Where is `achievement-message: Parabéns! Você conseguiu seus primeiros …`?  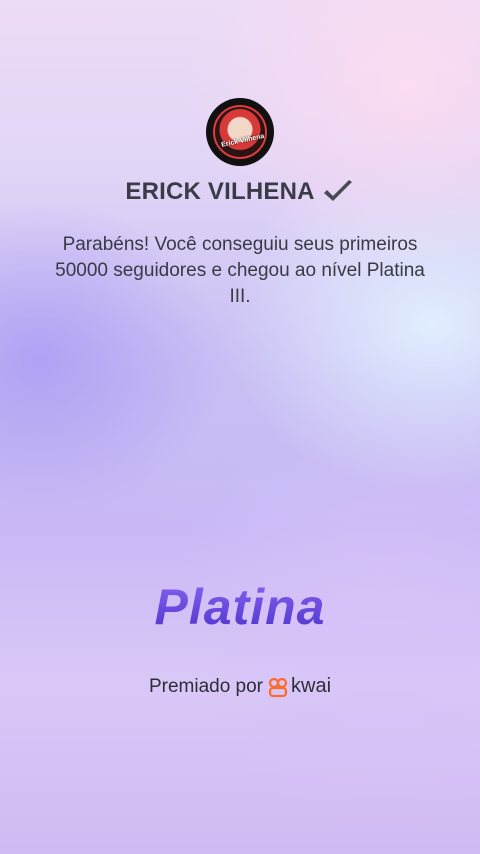 achievement-message: Parabéns! Você conseguiu seus primeiros … is located at coordinates (240, 270).